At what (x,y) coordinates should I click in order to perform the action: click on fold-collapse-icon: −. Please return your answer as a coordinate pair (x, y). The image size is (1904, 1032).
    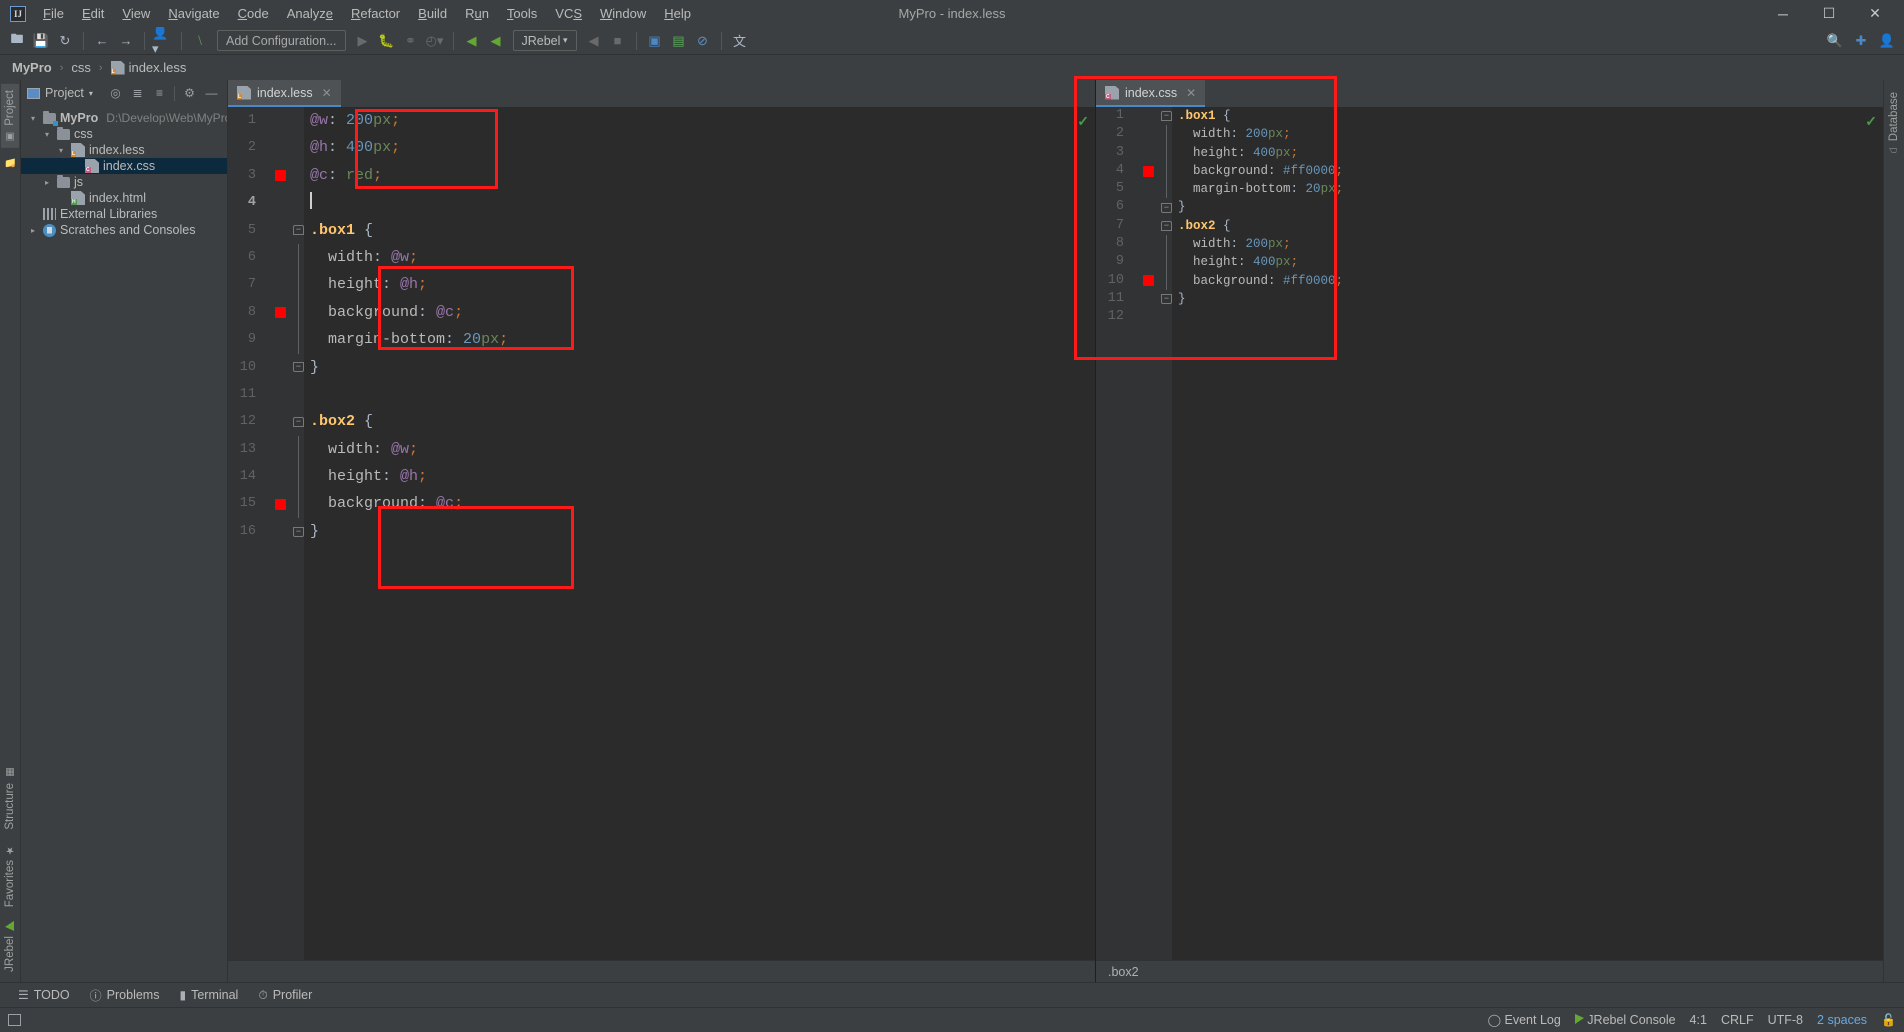
    Looking at the image, I should click on (298, 230).